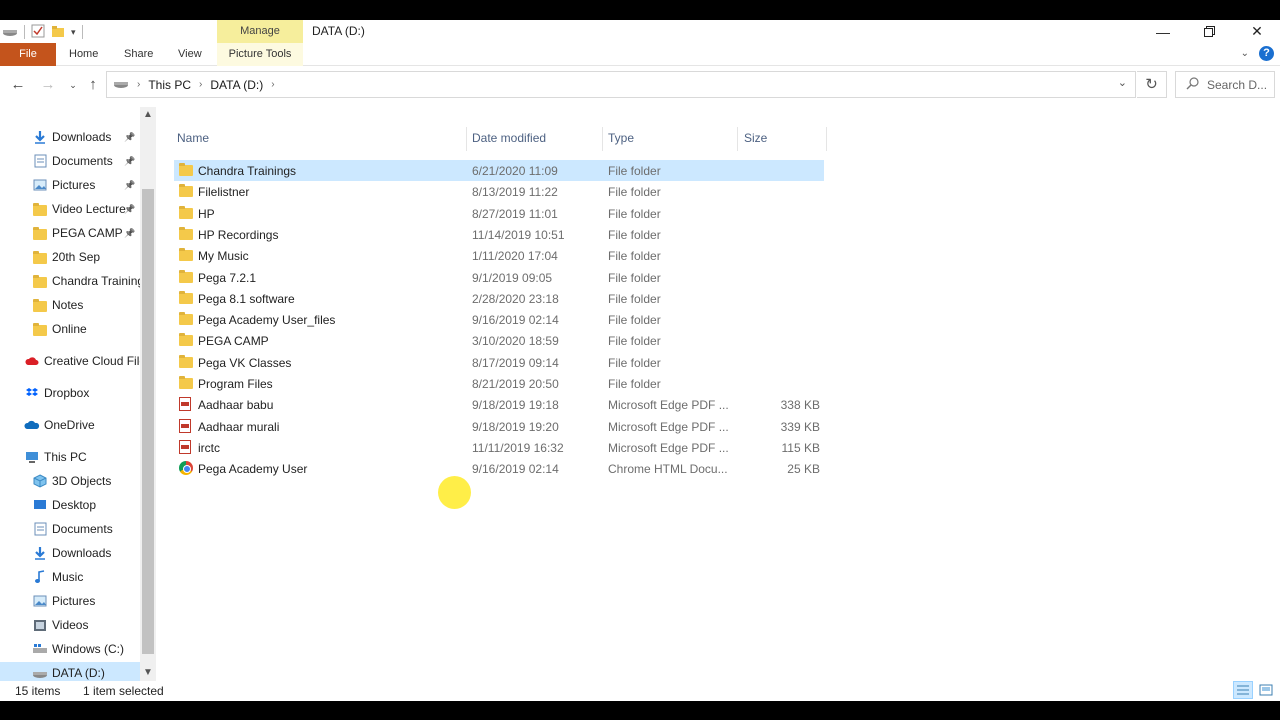  What do you see at coordinates (499, 234) in the screenshot?
I see `file-row: HP Recordings 11/14/2019 10:51 File folder` at bounding box center [499, 234].